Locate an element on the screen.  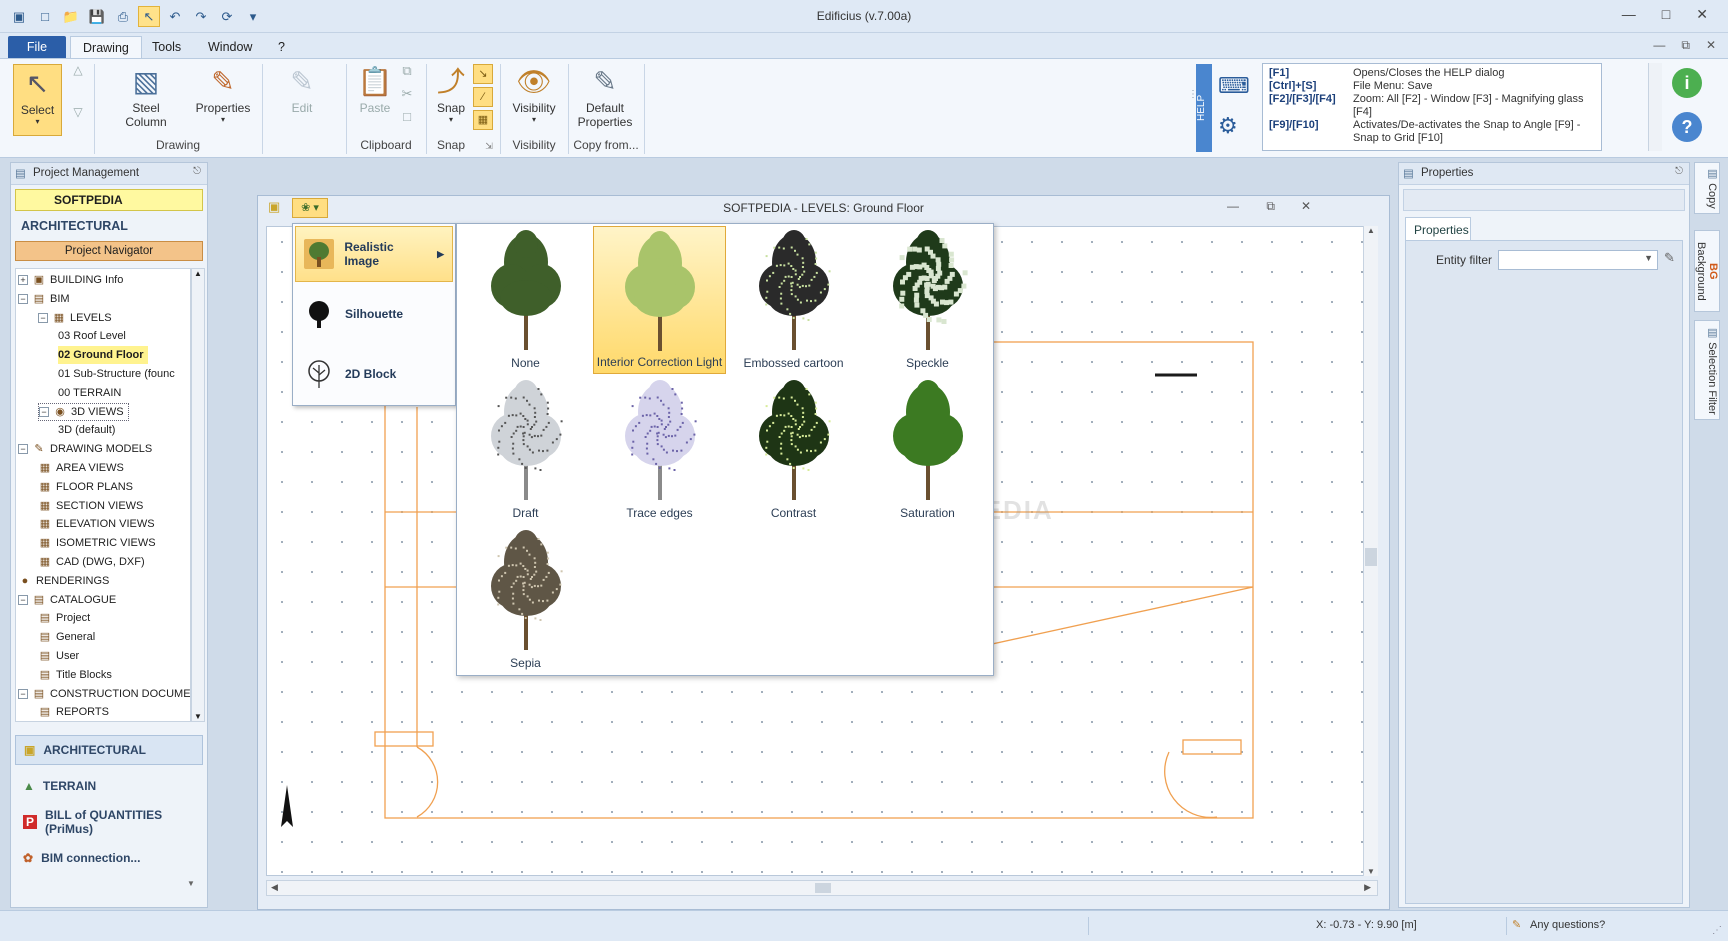
tab-help: ? is located at coordinates (281, 47).